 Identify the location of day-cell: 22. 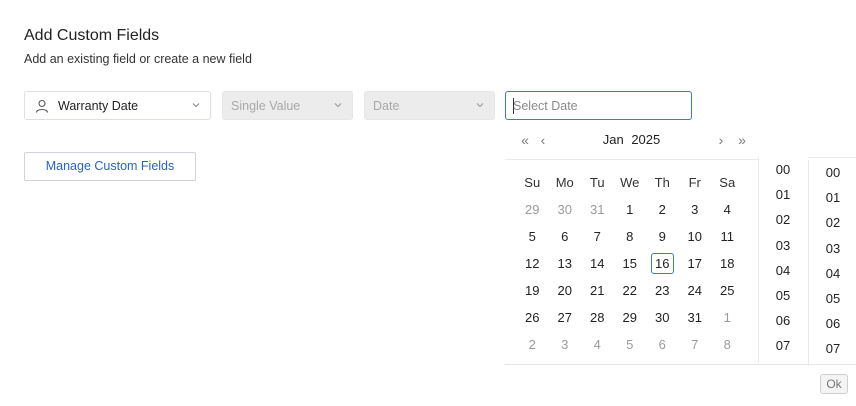
(630, 290).